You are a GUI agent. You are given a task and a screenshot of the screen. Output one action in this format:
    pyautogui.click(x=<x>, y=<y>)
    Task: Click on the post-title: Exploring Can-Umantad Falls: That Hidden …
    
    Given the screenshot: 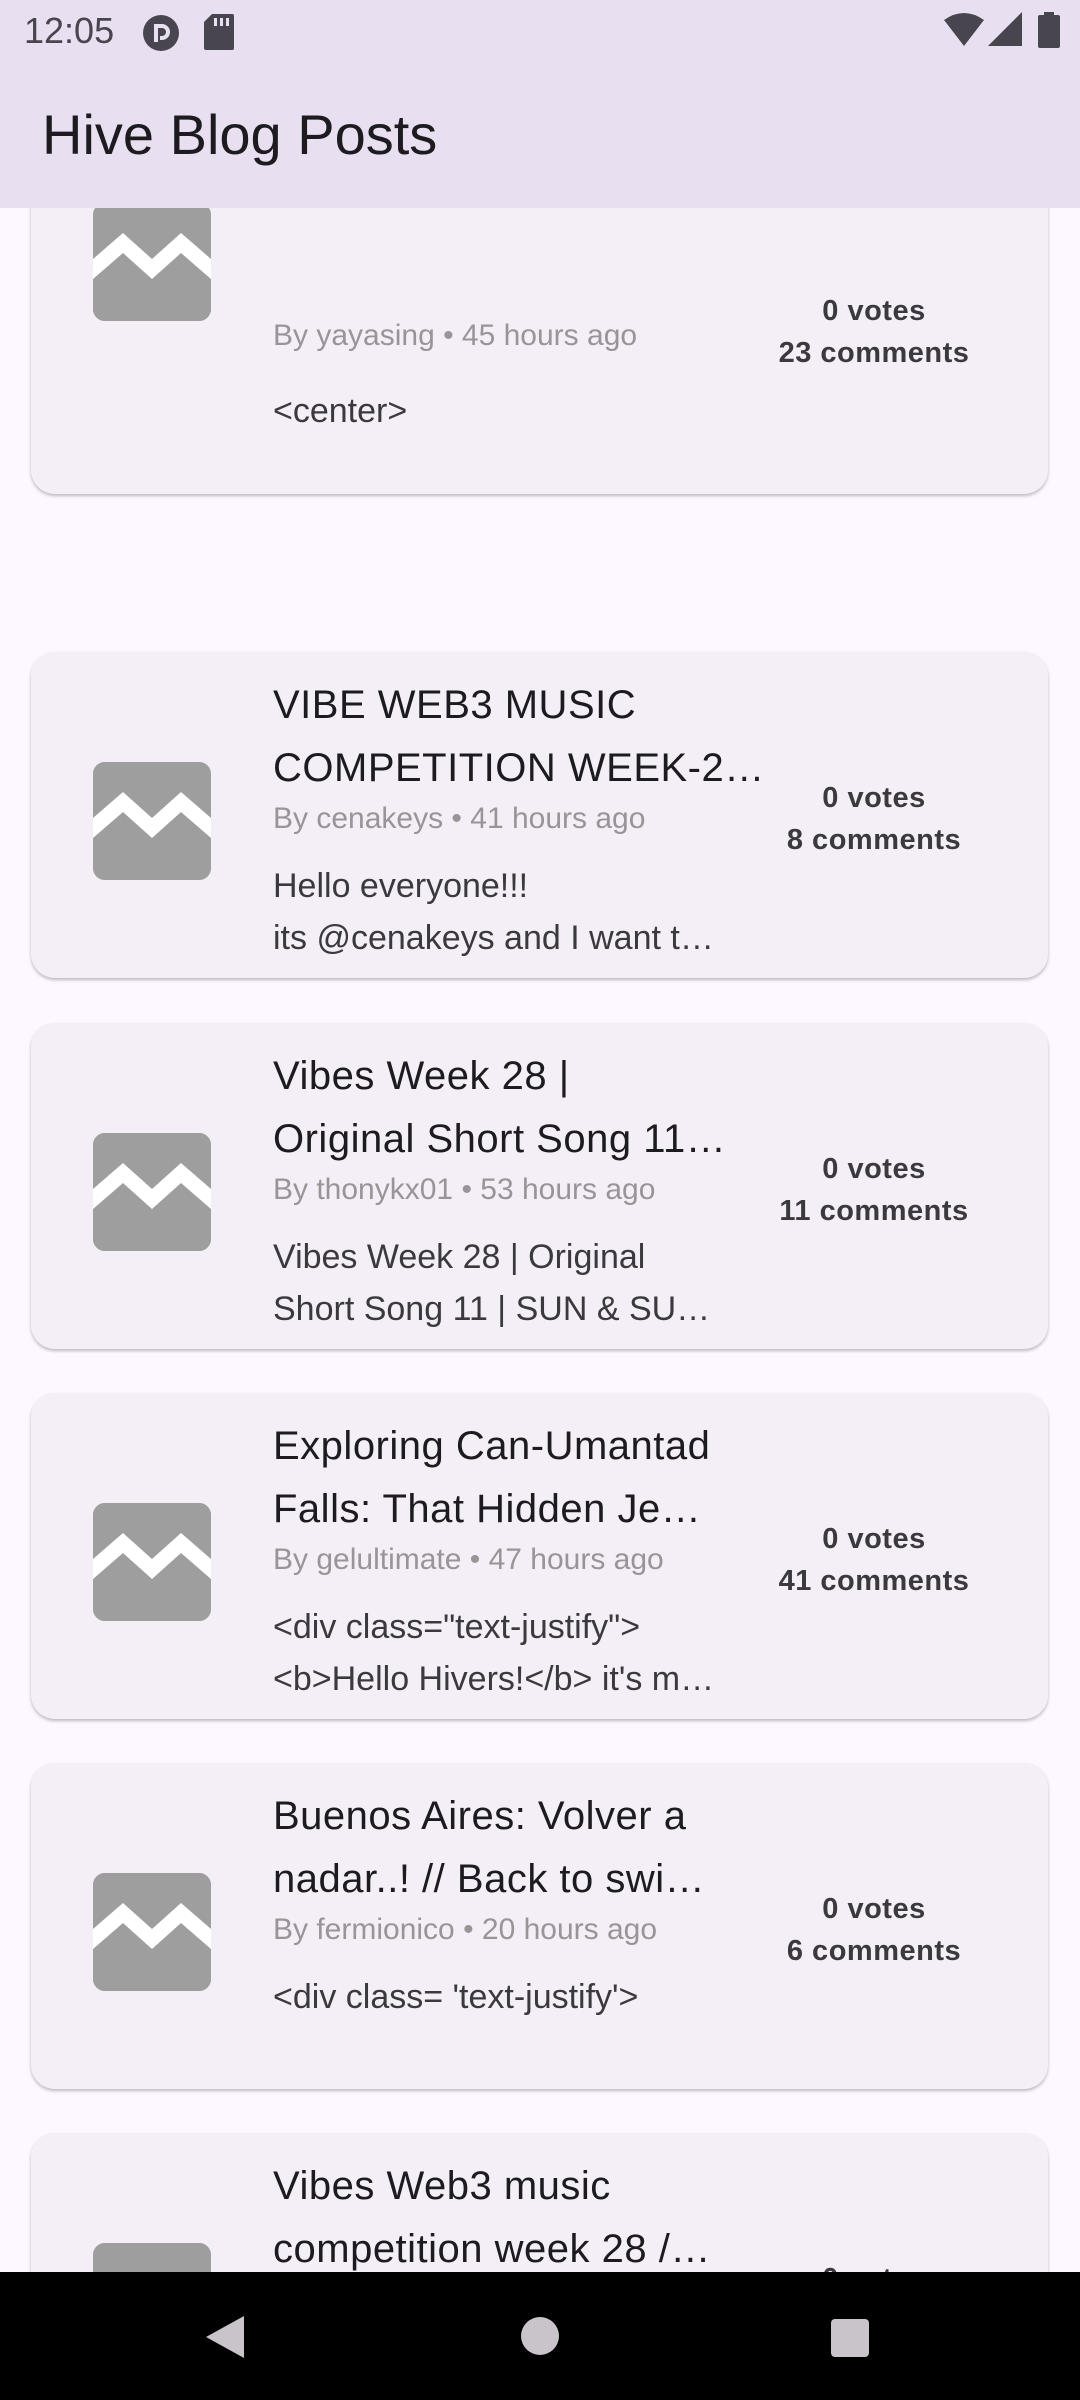 What is the action you would take?
    pyautogui.click(x=533, y=1478)
    